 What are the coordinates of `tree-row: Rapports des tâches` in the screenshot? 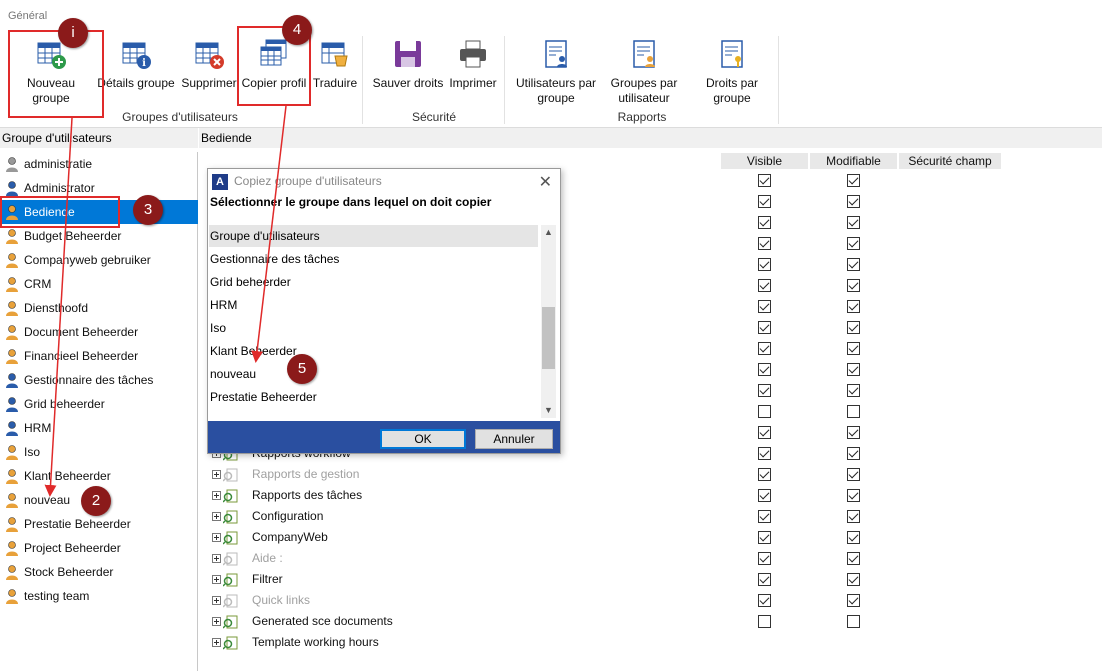 It's located at (287, 495).